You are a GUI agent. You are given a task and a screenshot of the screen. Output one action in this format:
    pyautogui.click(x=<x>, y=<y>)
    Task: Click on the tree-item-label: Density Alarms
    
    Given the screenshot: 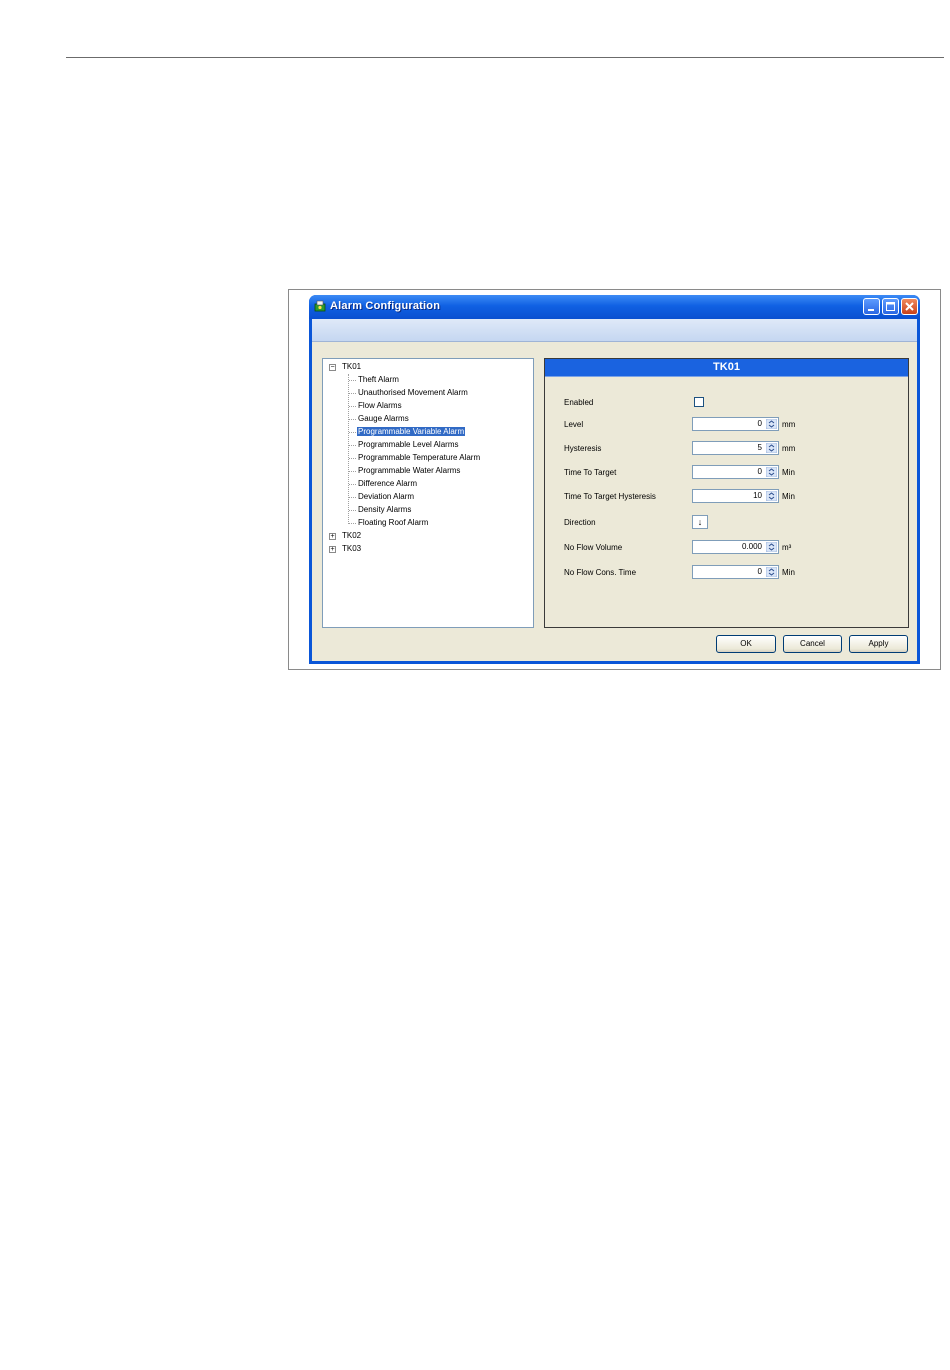 What is the action you would take?
    pyautogui.click(x=385, y=509)
    